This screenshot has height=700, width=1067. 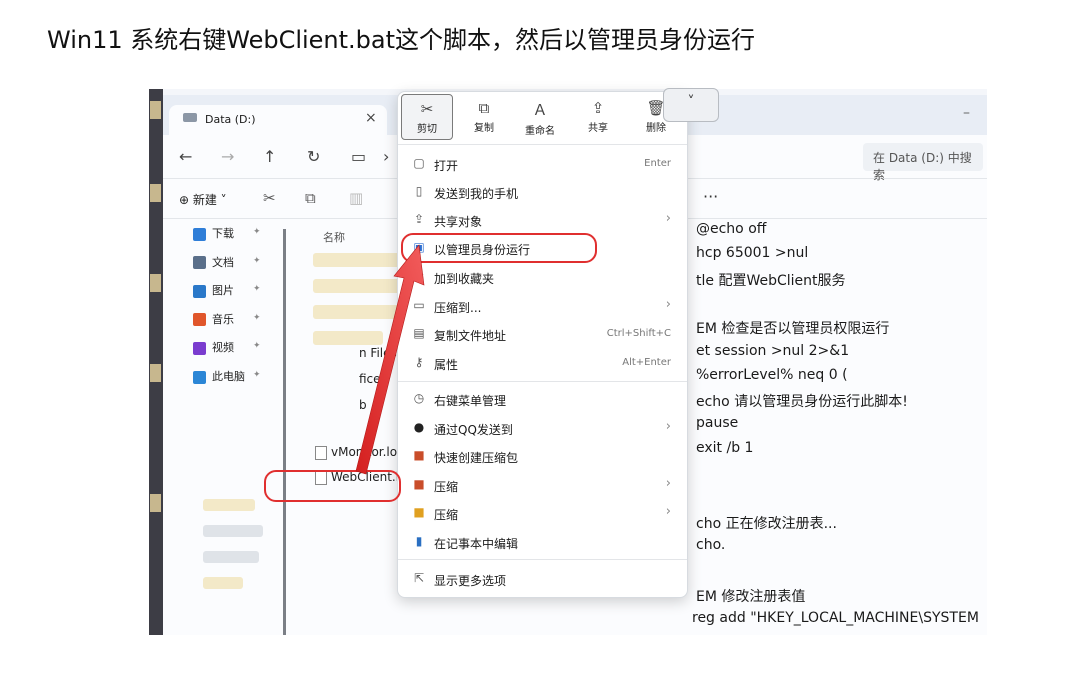 What do you see at coordinates (227, 321) in the screenshot?
I see `sidebar-item-3: 音乐 ✦` at bounding box center [227, 321].